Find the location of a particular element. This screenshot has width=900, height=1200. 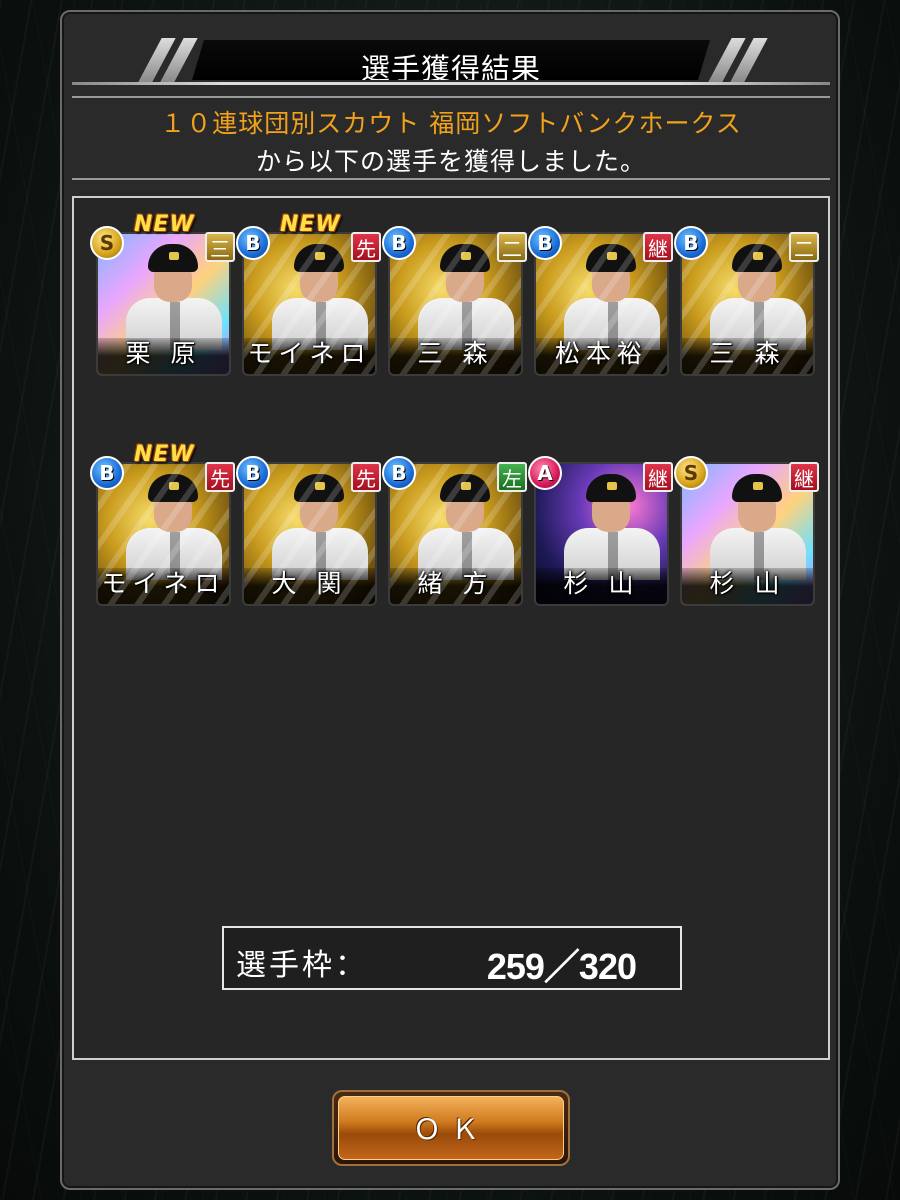

title-bar: 選手獲得結果 is located at coordinates (451, 63).